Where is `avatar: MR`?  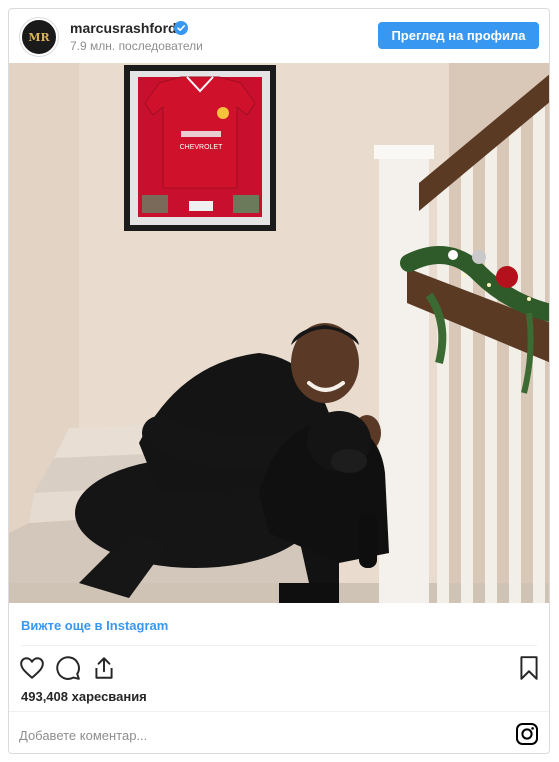
avatar: MR is located at coordinates (39, 37).